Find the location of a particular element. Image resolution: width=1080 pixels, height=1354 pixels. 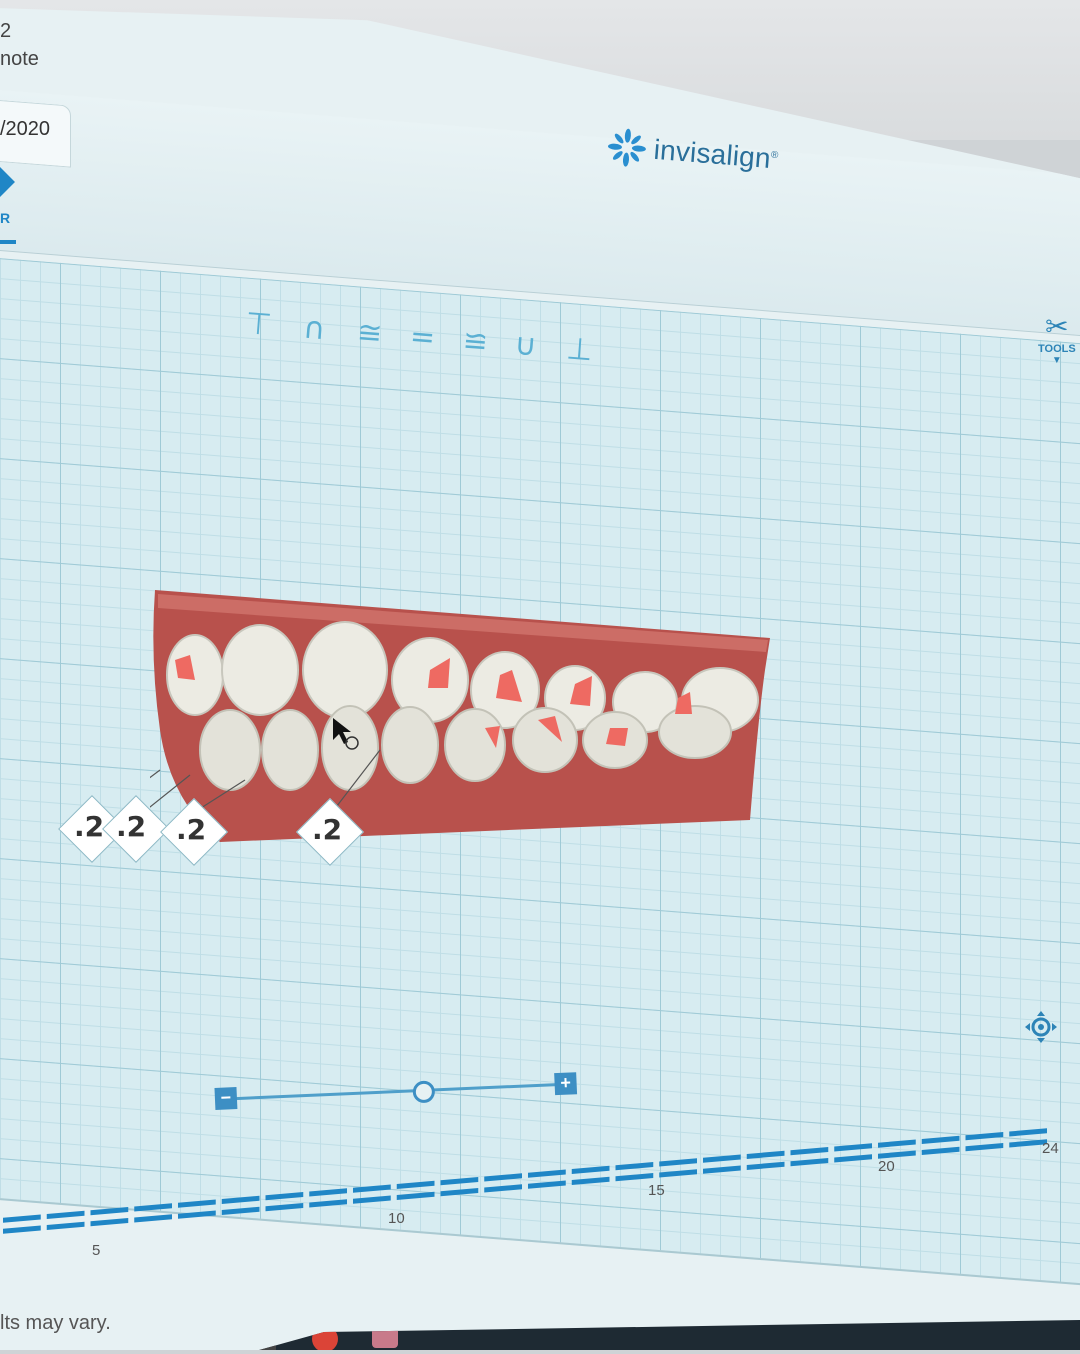

stage-label: 5 is located at coordinates (96, 1250).